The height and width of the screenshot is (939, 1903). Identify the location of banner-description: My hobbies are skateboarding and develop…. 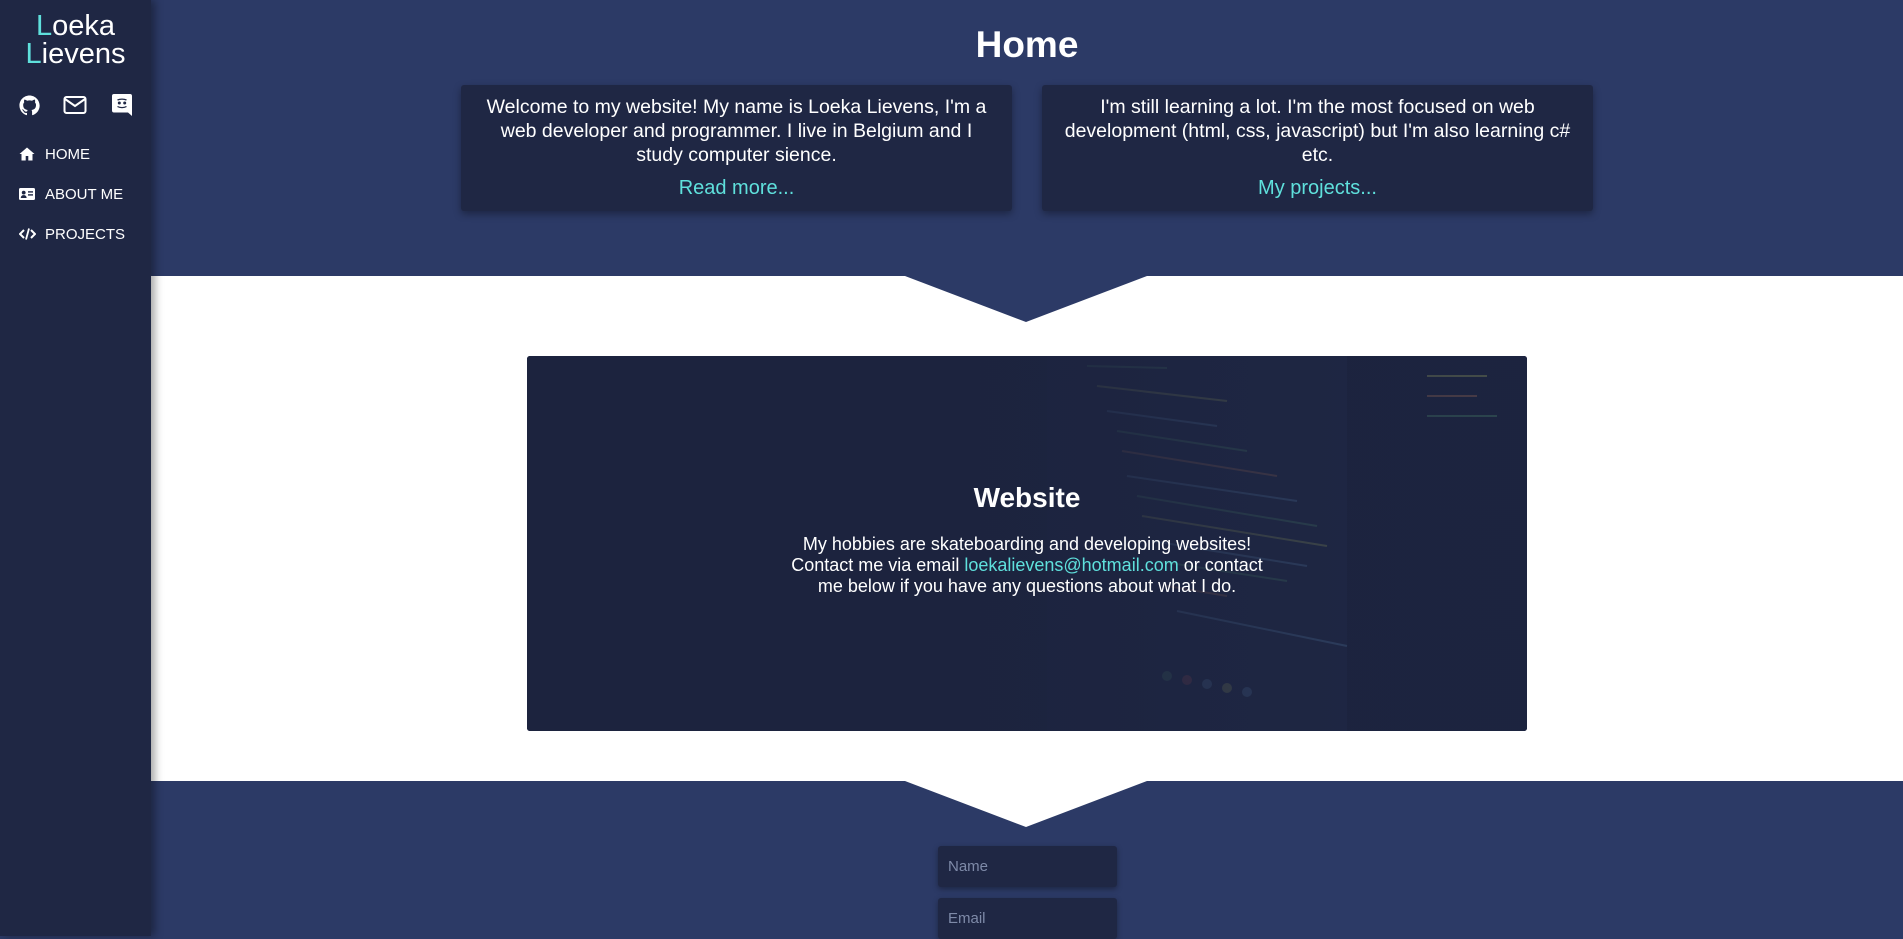
(1027, 565).